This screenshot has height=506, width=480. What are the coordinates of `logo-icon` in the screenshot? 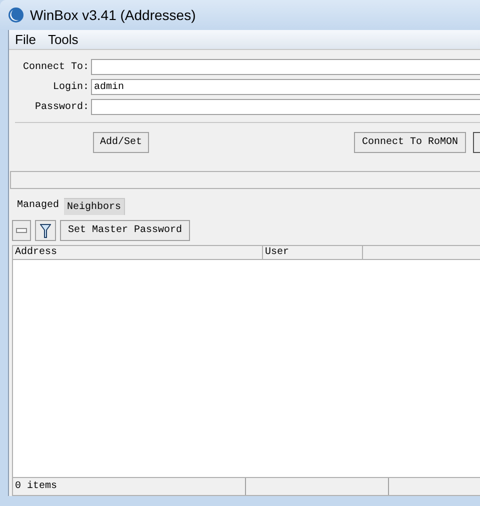 It's located at (16, 15).